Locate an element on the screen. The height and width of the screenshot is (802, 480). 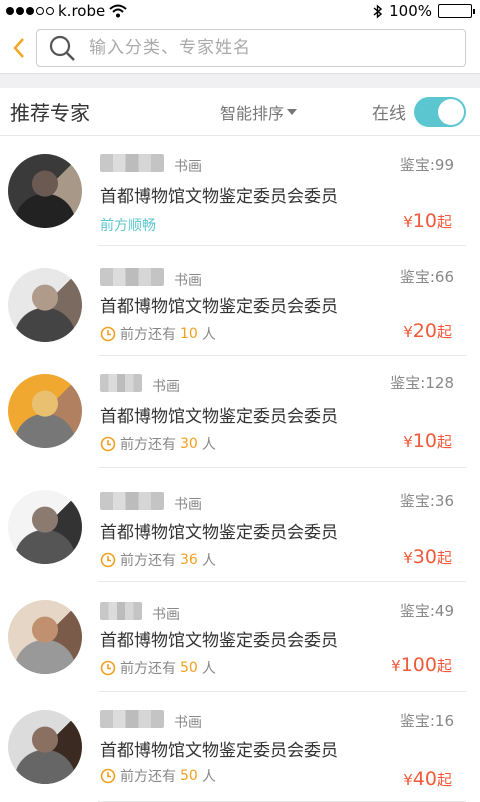
expert-row: 书画 鉴宝:49 首都博物馆文物鉴定委员会委员 前方还有 50 人 ¥100起 is located at coordinates (240, 637).